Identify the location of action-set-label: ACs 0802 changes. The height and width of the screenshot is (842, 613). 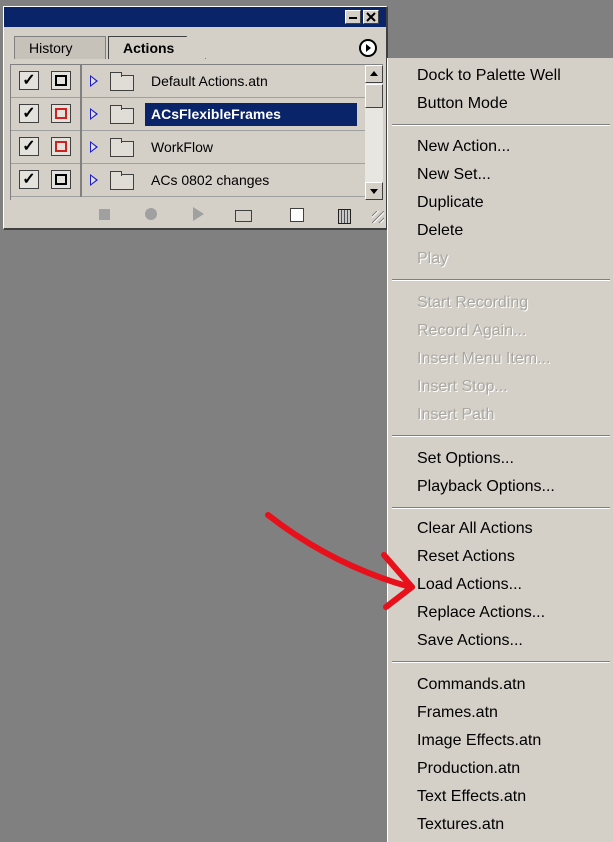
(210, 180).